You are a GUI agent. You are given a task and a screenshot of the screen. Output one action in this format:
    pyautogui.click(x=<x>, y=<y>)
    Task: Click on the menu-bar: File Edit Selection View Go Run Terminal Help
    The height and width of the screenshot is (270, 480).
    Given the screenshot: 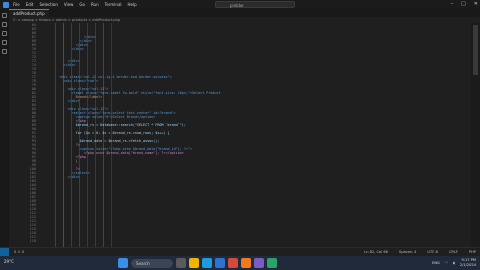 What is the action you would take?
    pyautogui.click(x=75, y=4)
    